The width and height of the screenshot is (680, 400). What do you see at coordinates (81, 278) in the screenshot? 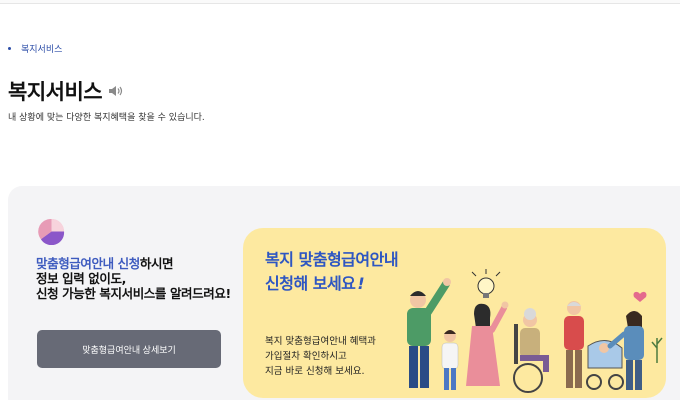
I see `promo-line2: 정보 입력 없이도,` at bounding box center [81, 278].